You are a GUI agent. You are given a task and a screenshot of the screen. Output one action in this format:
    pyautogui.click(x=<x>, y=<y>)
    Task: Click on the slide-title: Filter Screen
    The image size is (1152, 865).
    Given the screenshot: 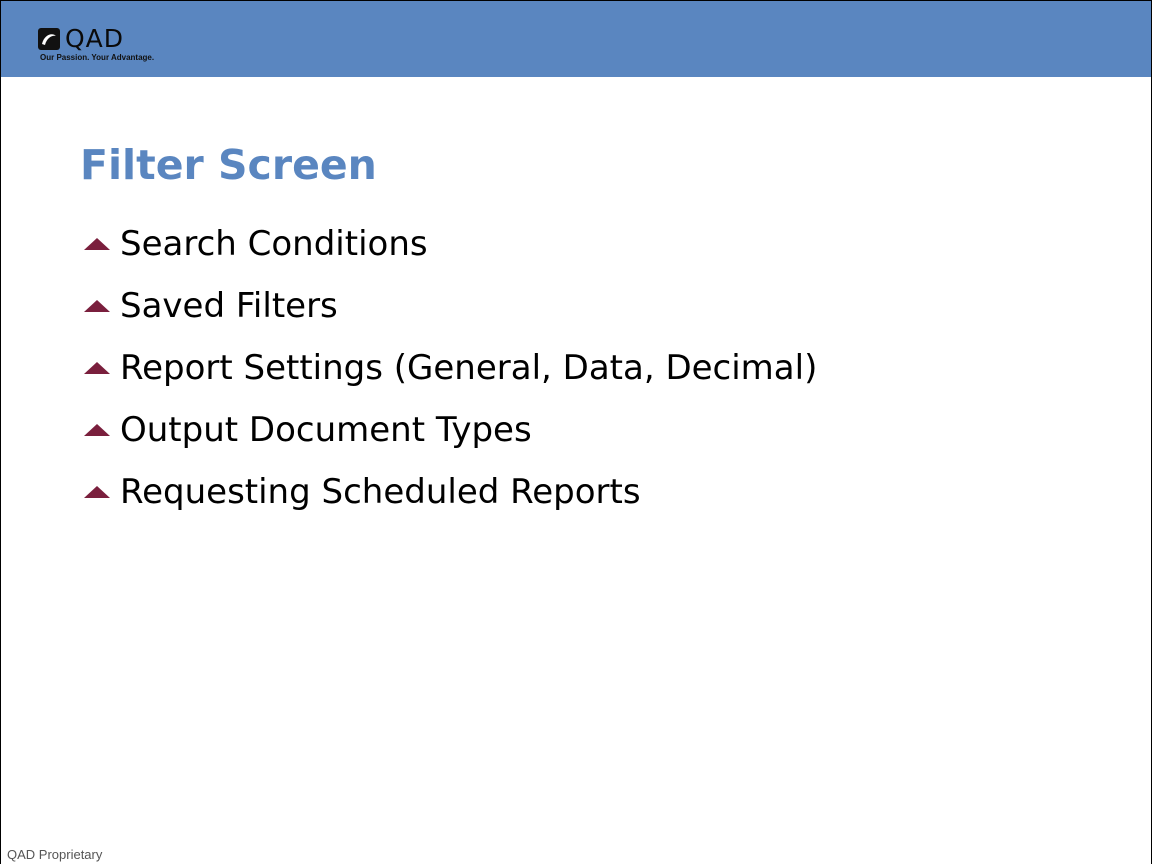 What is the action you would take?
    pyautogui.click(x=228, y=165)
    